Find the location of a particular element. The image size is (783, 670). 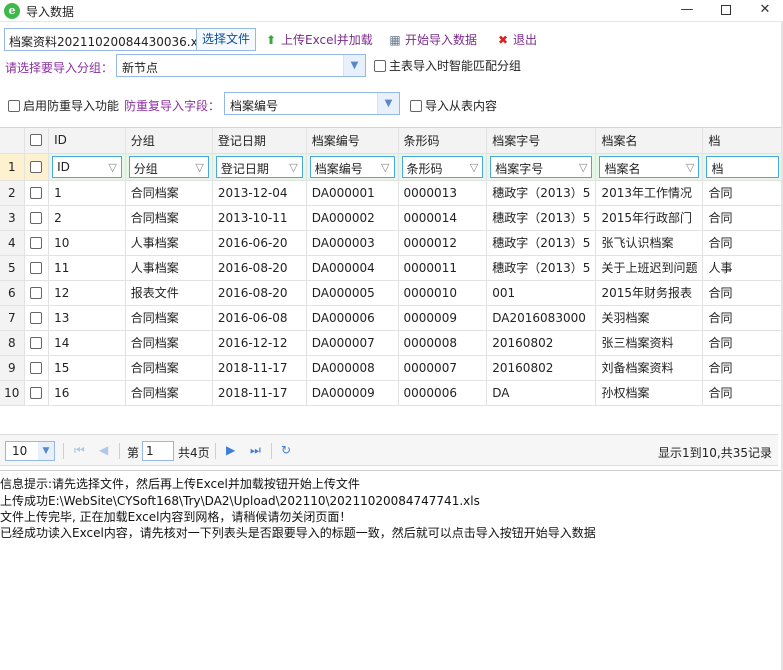

choose-file-button: 选择文件 is located at coordinates (225, 39).